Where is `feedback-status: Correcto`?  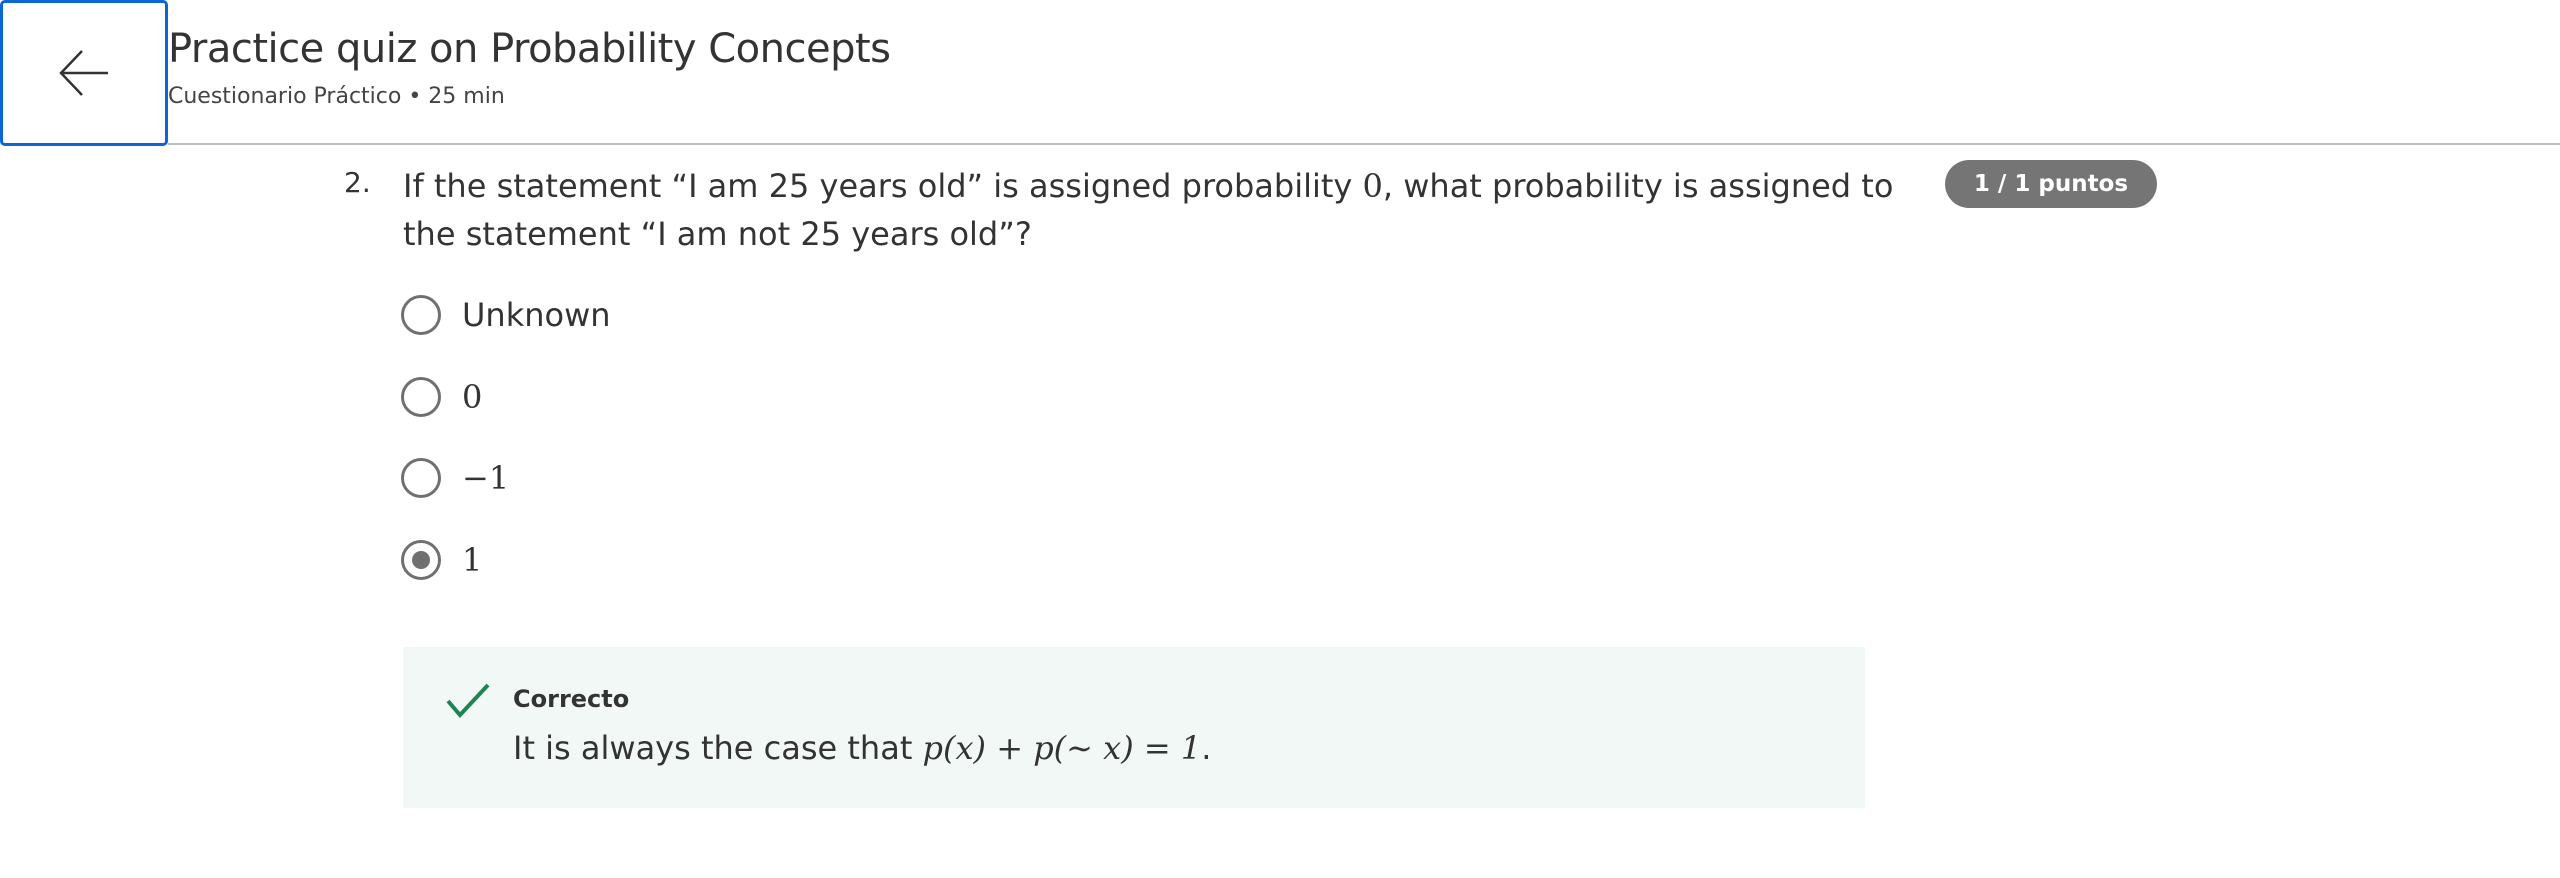
feedback-status: Correcto is located at coordinates (571, 699).